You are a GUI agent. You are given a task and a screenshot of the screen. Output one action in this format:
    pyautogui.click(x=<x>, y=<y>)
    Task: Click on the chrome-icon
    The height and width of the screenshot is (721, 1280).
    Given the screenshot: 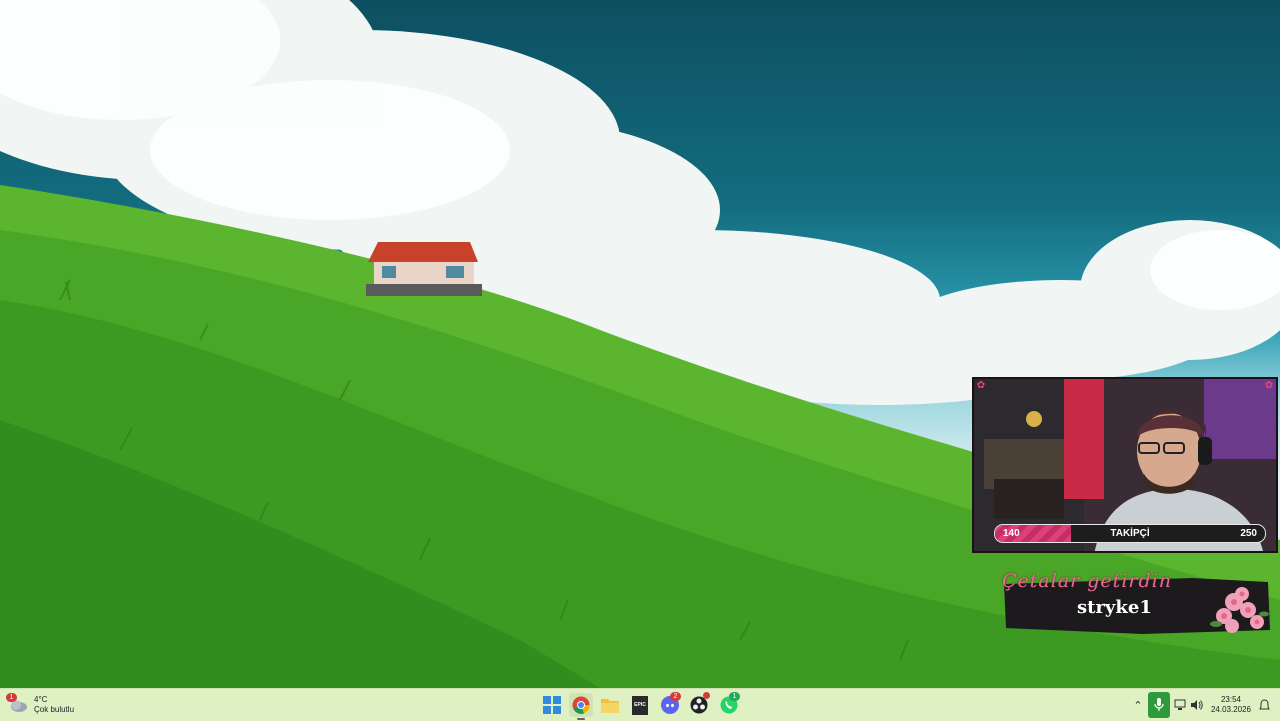 What is the action you would take?
    pyautogui.click(x=581, y=705)
    